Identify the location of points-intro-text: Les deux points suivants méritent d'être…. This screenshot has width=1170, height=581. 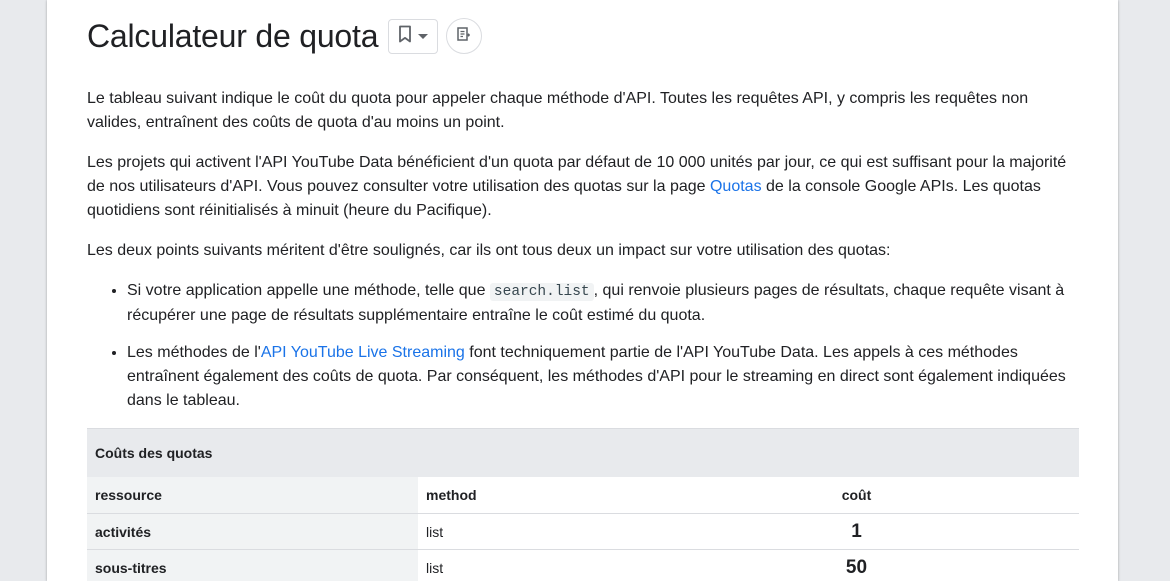
(489, 250).